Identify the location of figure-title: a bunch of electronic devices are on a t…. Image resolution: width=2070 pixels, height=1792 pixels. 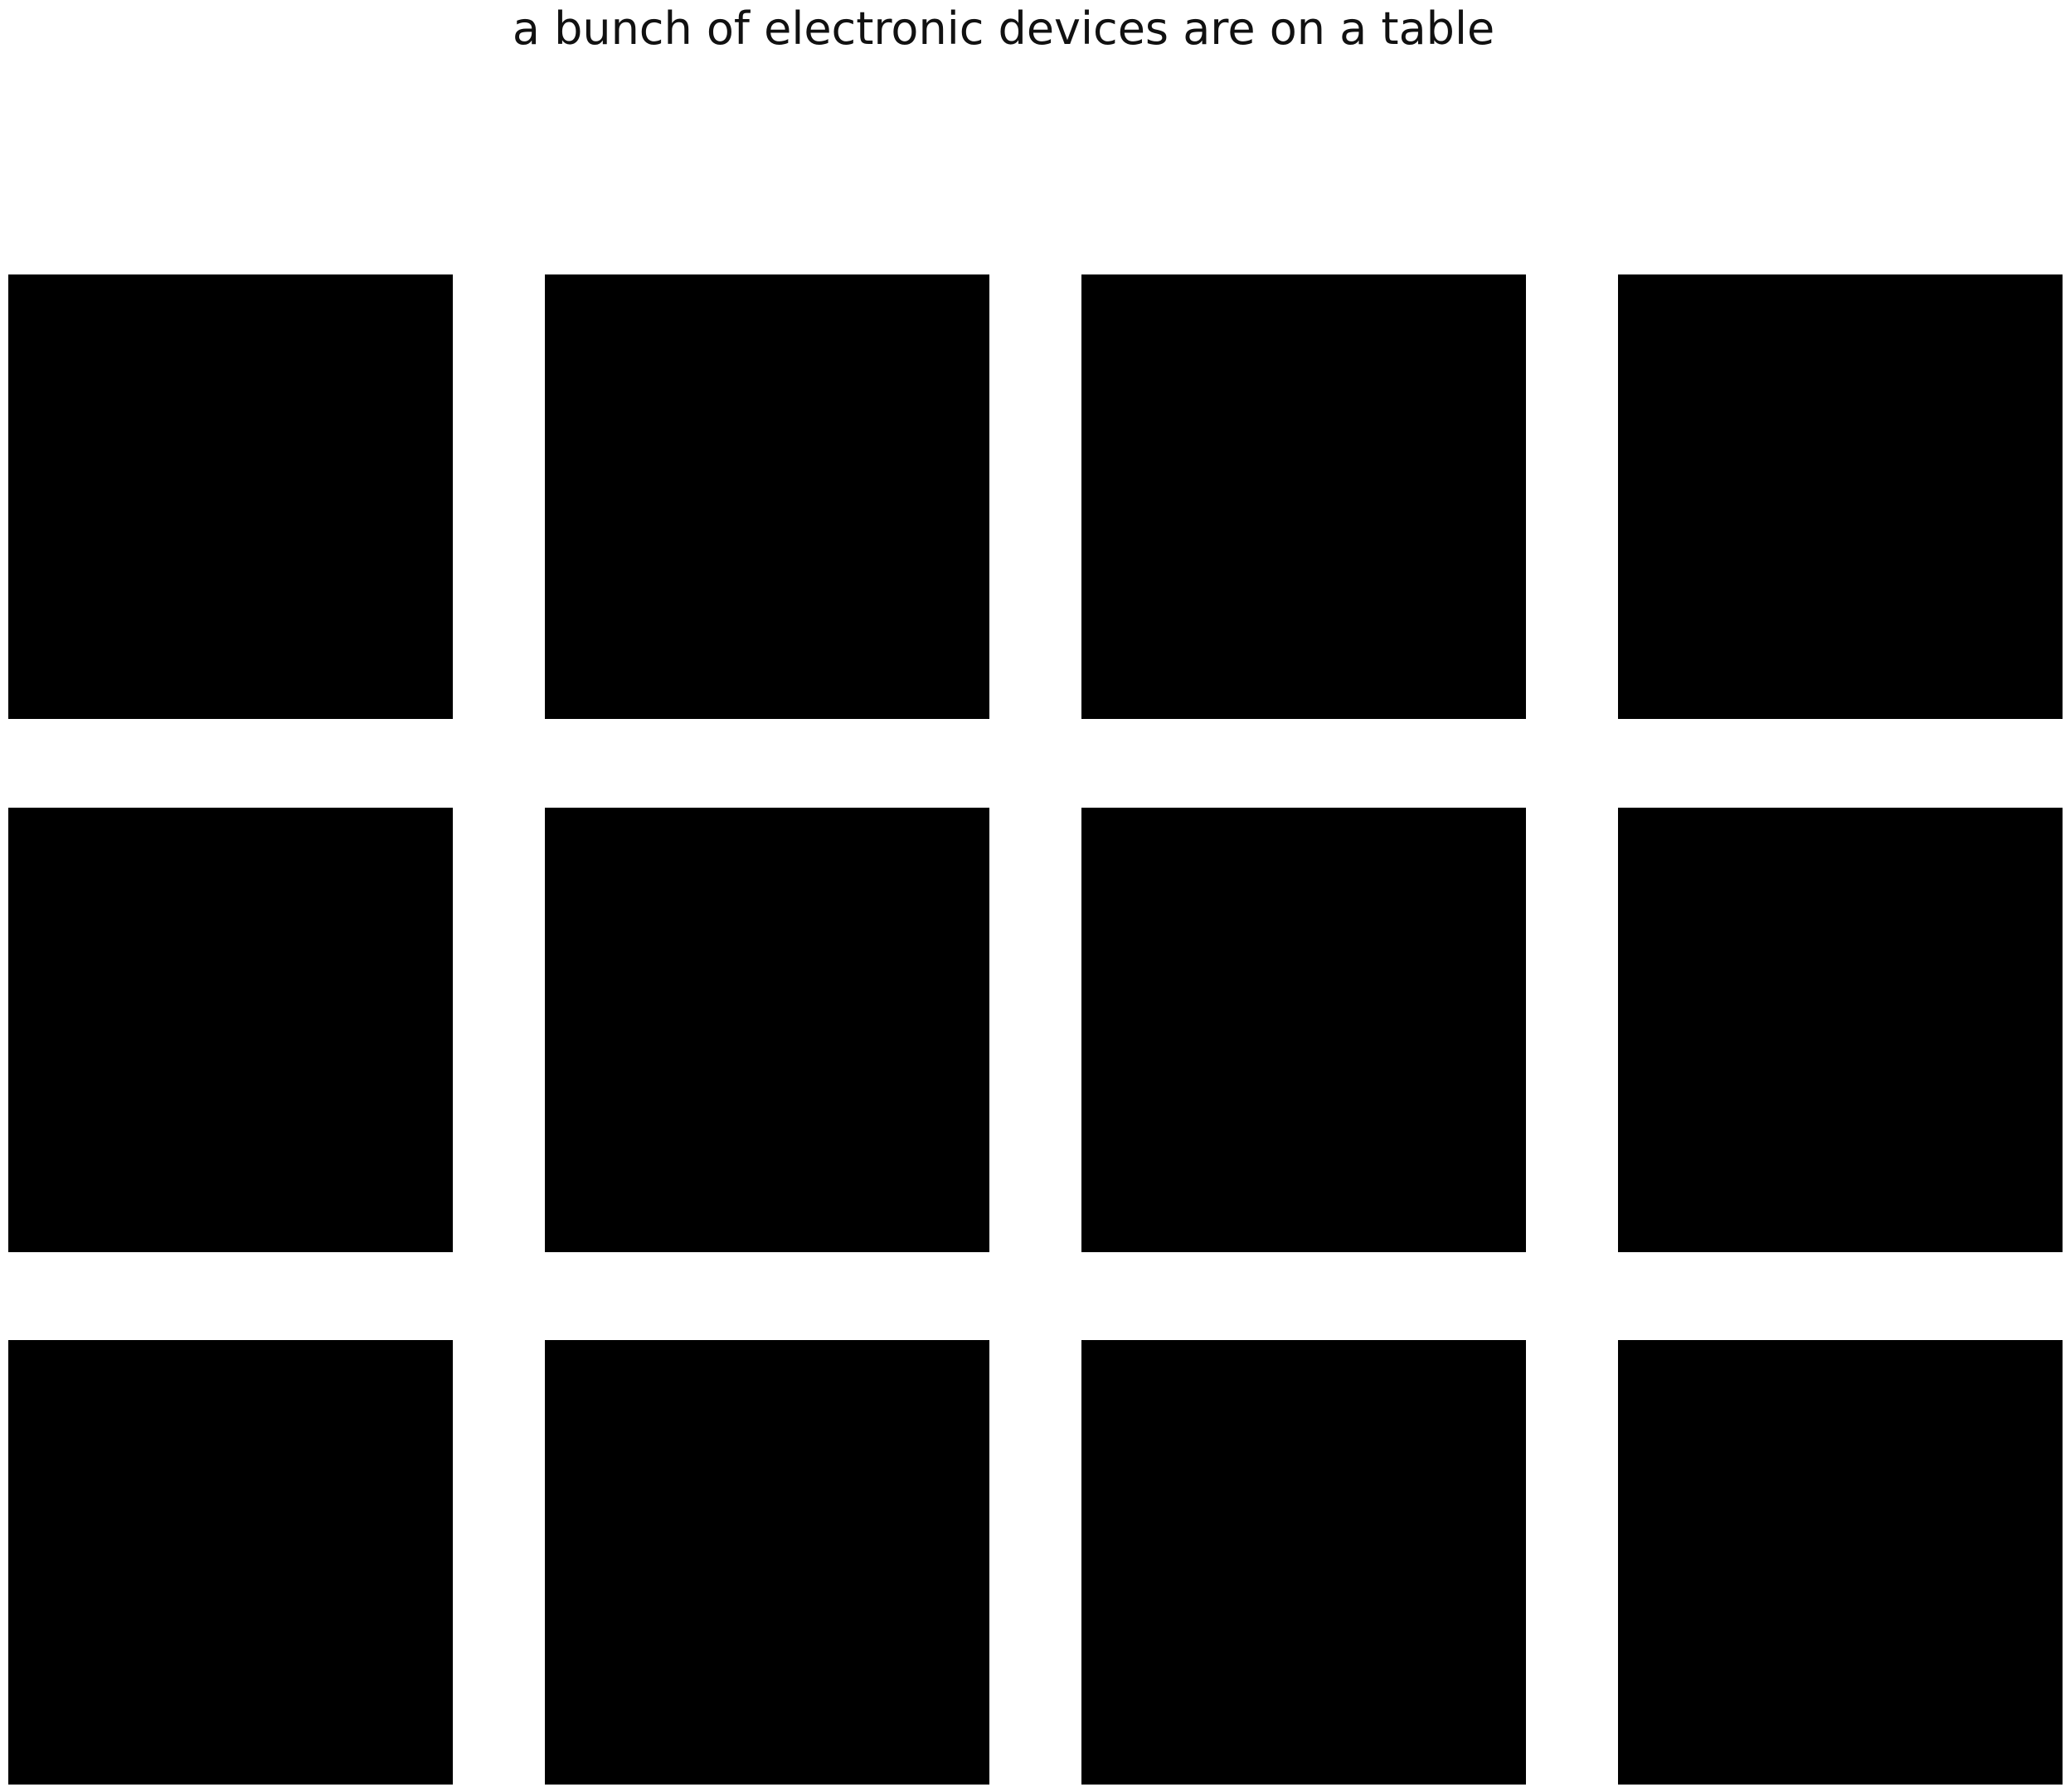
(1004, 28).